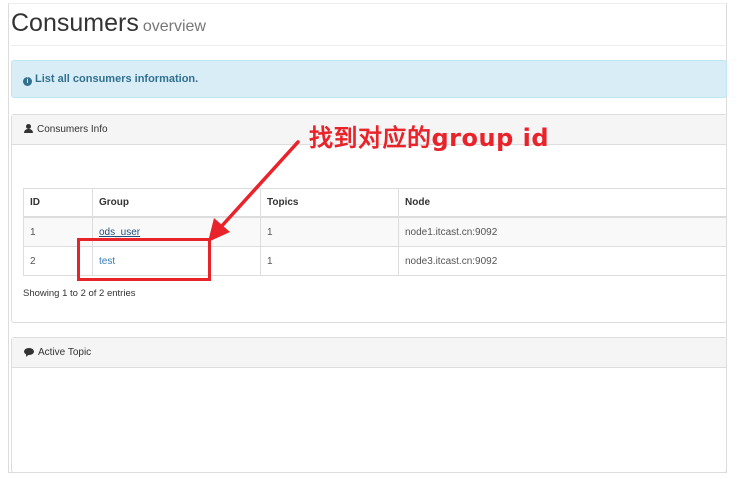  I want to click on annotation-highlight-box, so click(144, 259).